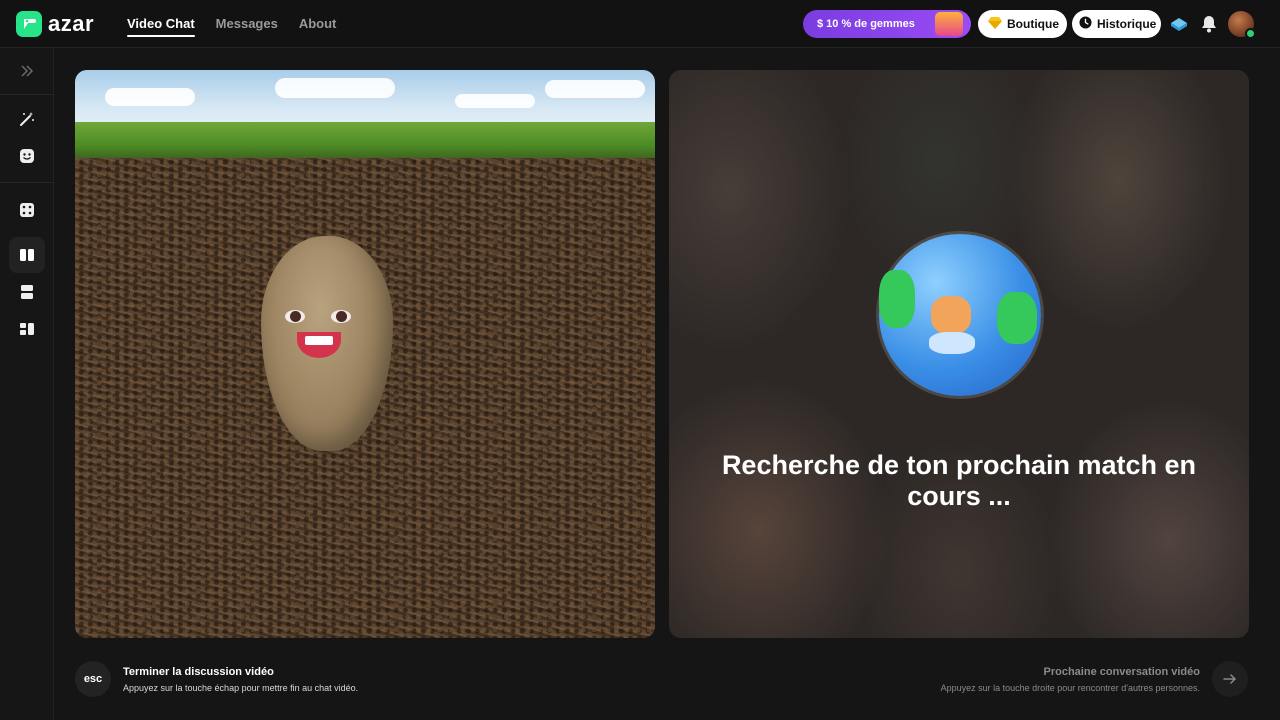 The width and height of the screenshot is (1280, 720). I want to click on face-filter-icon, so click(27, 156).